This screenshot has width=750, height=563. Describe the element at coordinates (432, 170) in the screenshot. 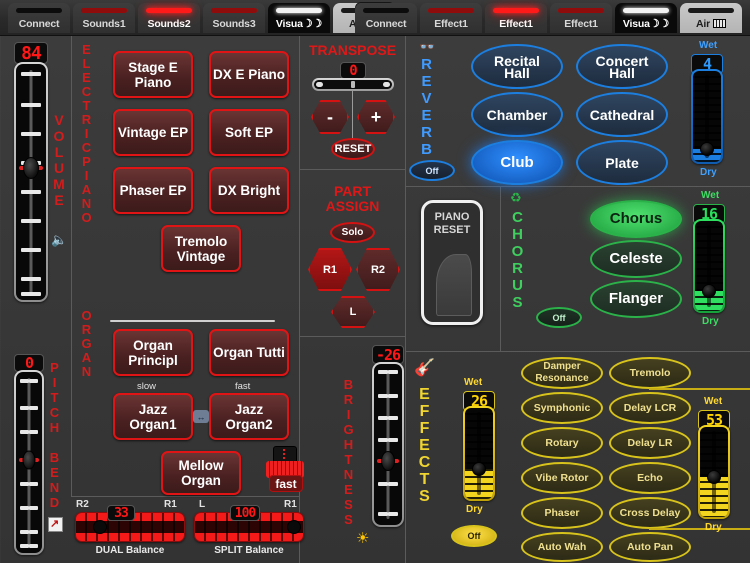

I see `reverb-off-button: Off` at that location.